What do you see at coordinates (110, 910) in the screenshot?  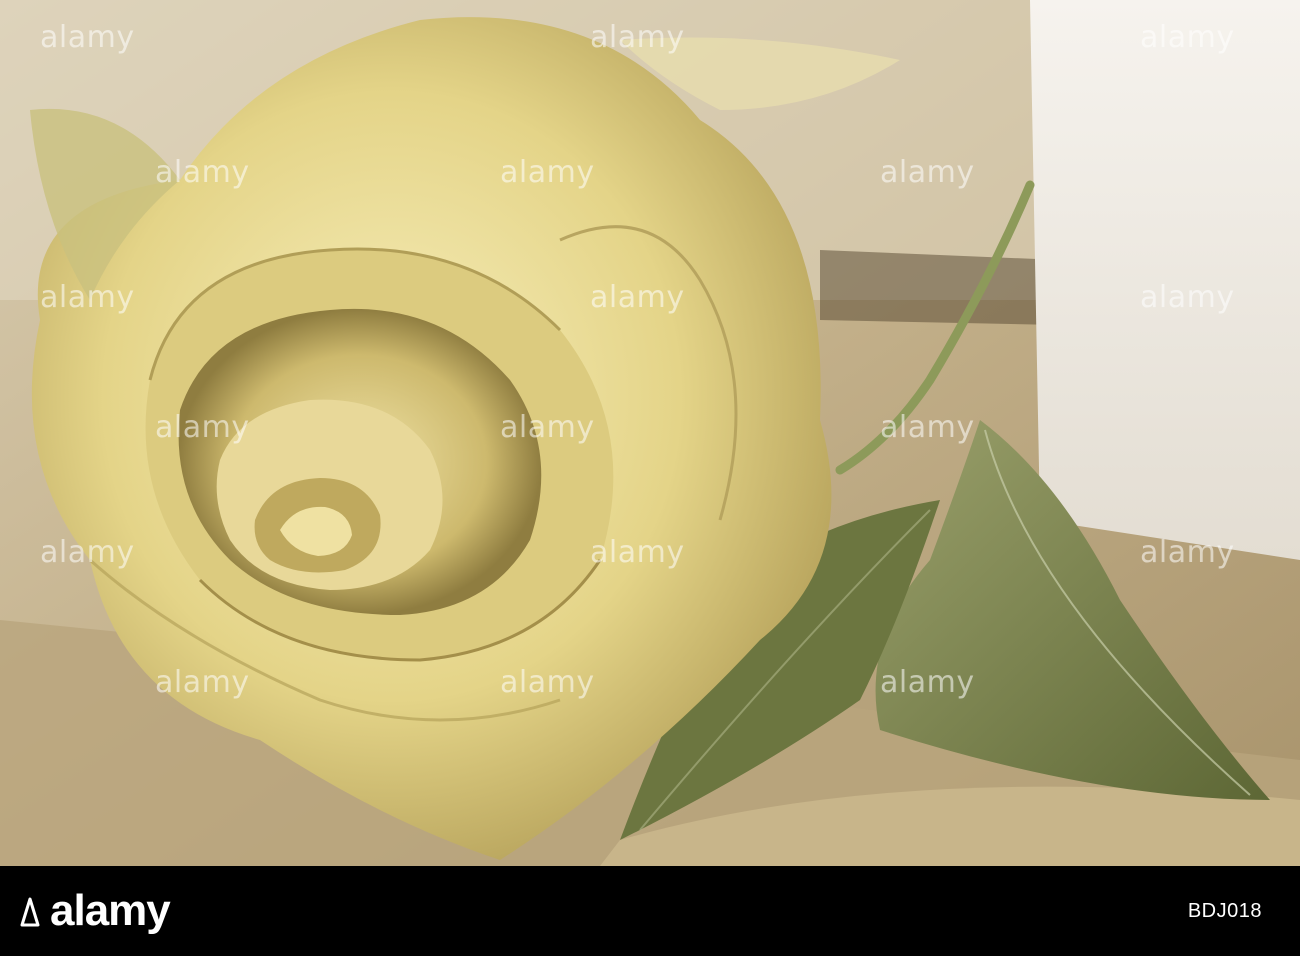 I see `brand-name: alamy` at bounding box center [110, 910].